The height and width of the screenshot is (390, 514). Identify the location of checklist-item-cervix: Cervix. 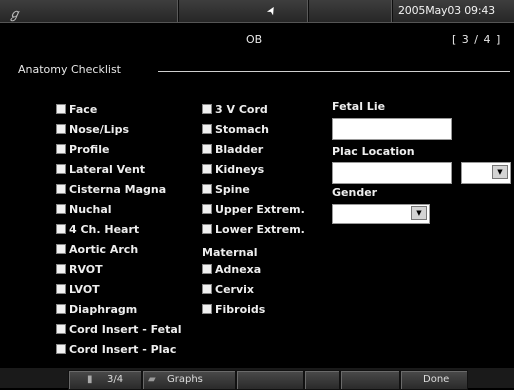
(228, 290).